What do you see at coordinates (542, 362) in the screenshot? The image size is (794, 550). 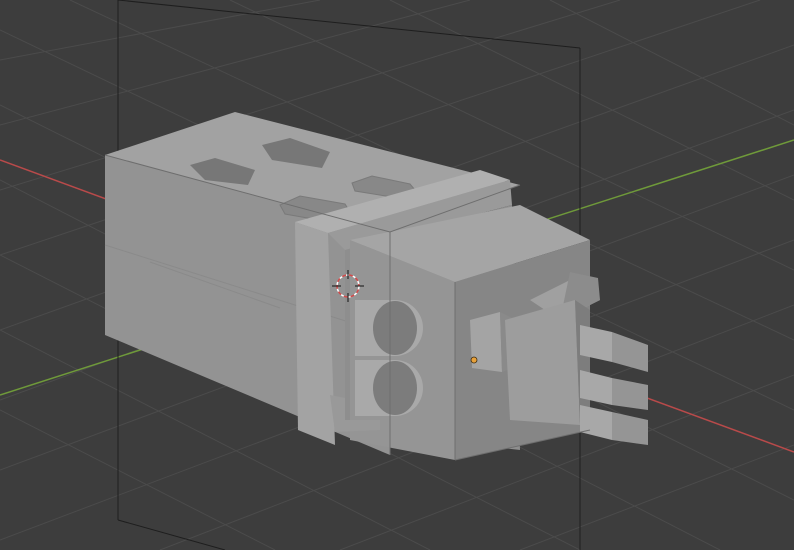 I see `terminal-housing-face` at bounding box center [542, 362].